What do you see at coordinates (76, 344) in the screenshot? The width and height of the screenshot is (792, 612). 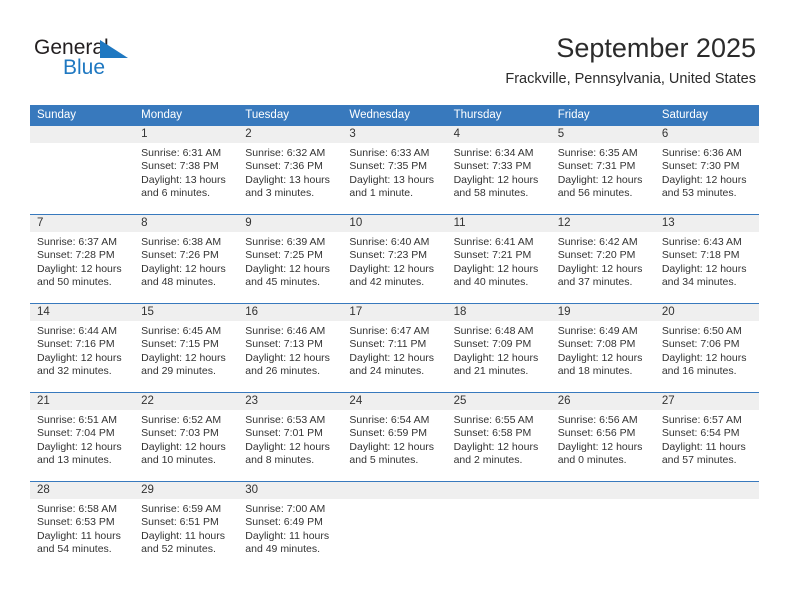 I see `sunset-line: Sunset: 7:16 PM` at bounding box center [76, 344].